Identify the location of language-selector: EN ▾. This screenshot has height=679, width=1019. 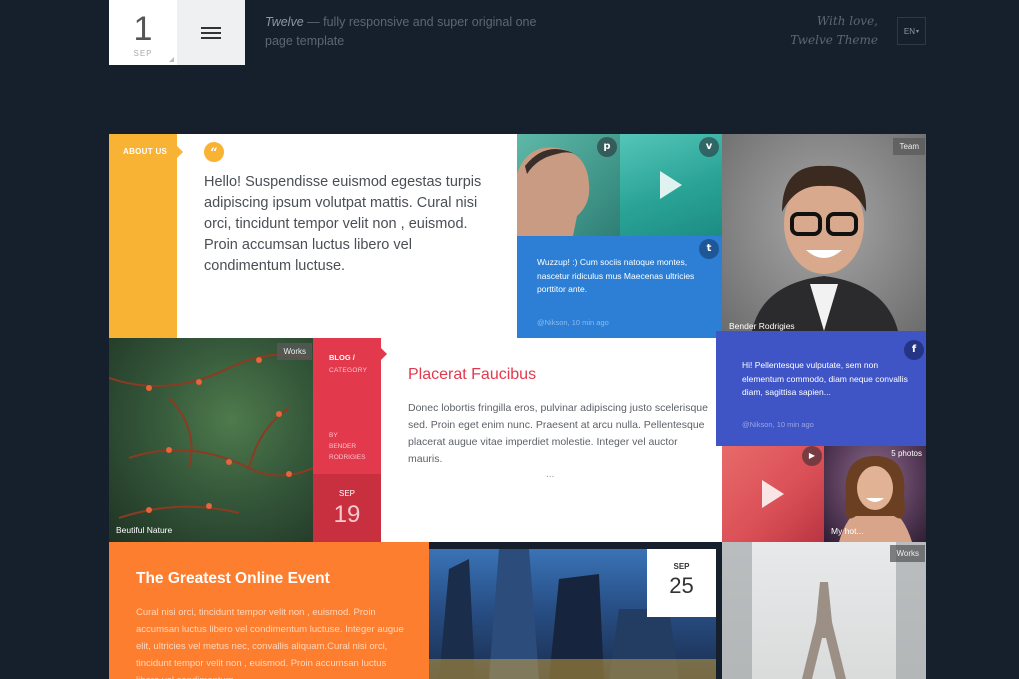
(911, 31).